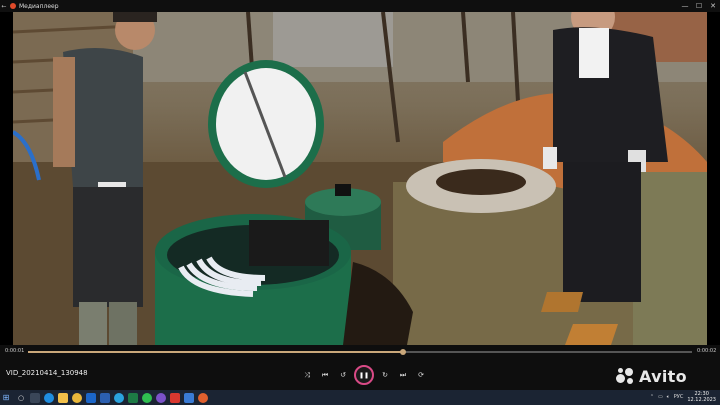 Image resolution: width=720 pixels, height=405 pixels. I want to click on telegram-icon, so click(119, 397).